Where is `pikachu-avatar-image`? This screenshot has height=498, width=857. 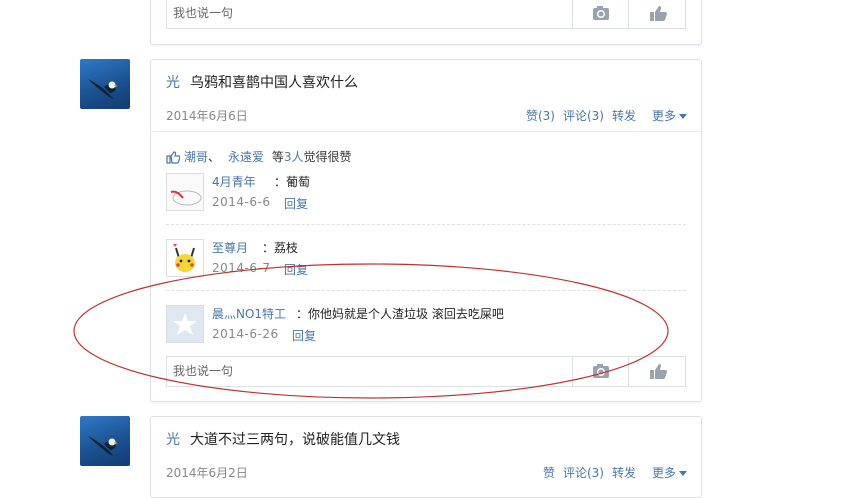
pikachu-avatar-image is located at coordinates (185, 258).